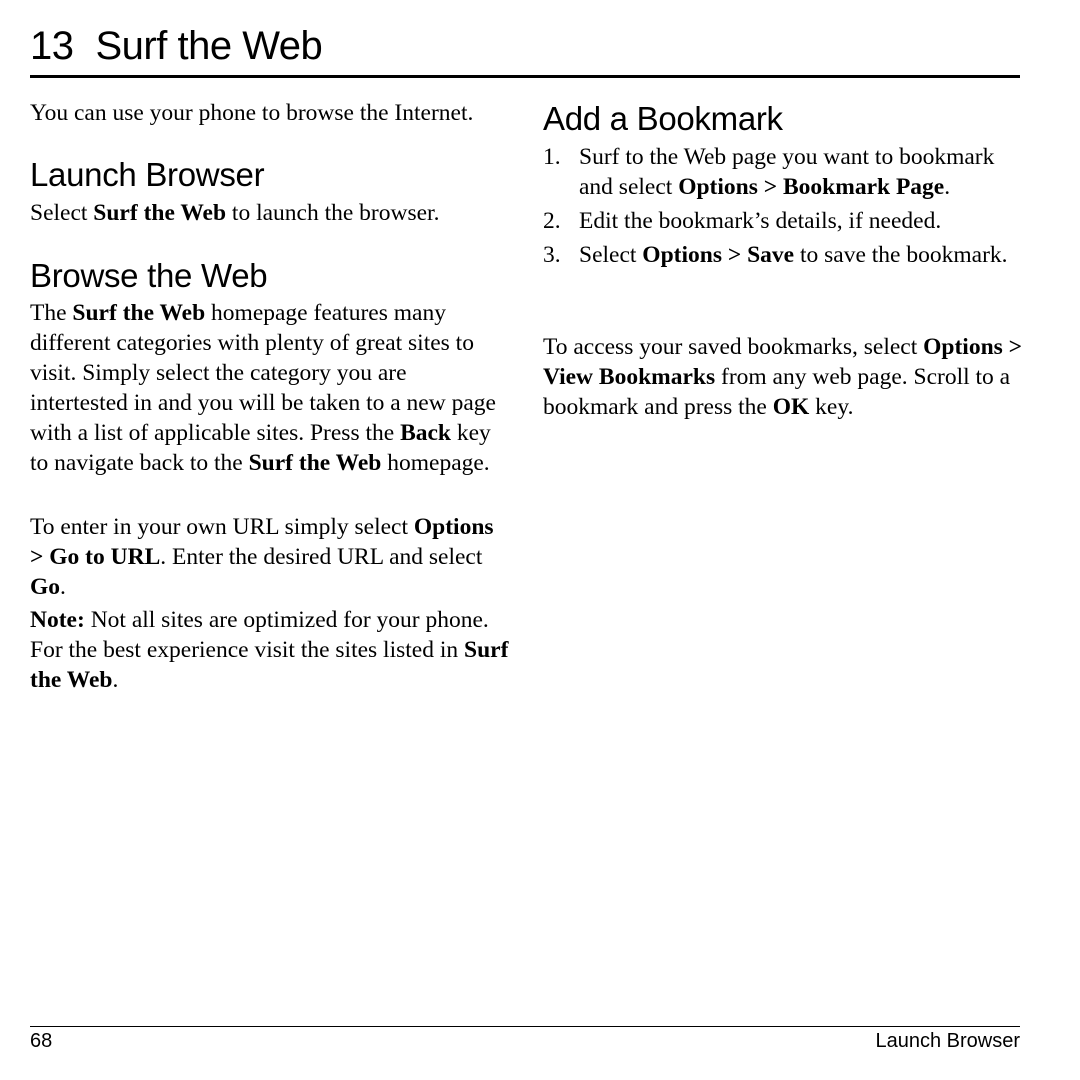 The image size is (1080, 1080). What do you see at coordinates (525, 1026) in the screenshot?
I see `footer-rule` at bounding box center [525, 1026].